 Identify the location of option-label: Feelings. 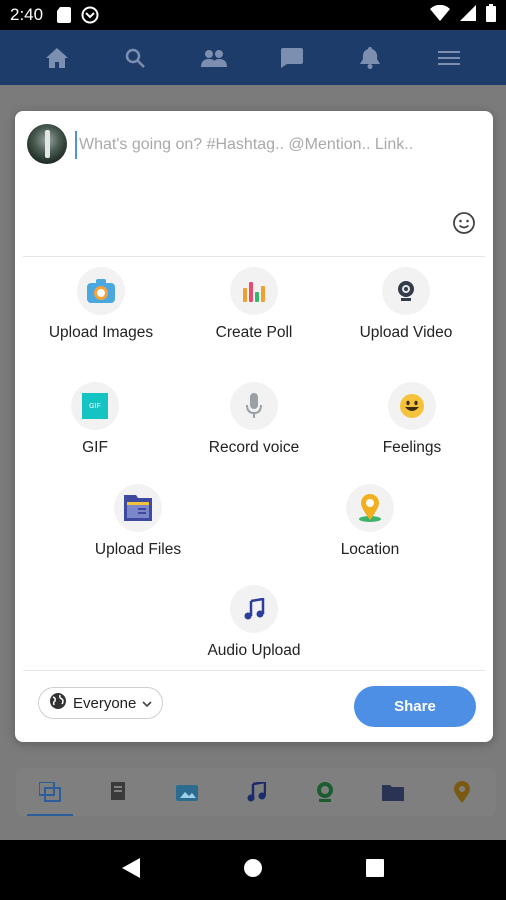
(412, 447).